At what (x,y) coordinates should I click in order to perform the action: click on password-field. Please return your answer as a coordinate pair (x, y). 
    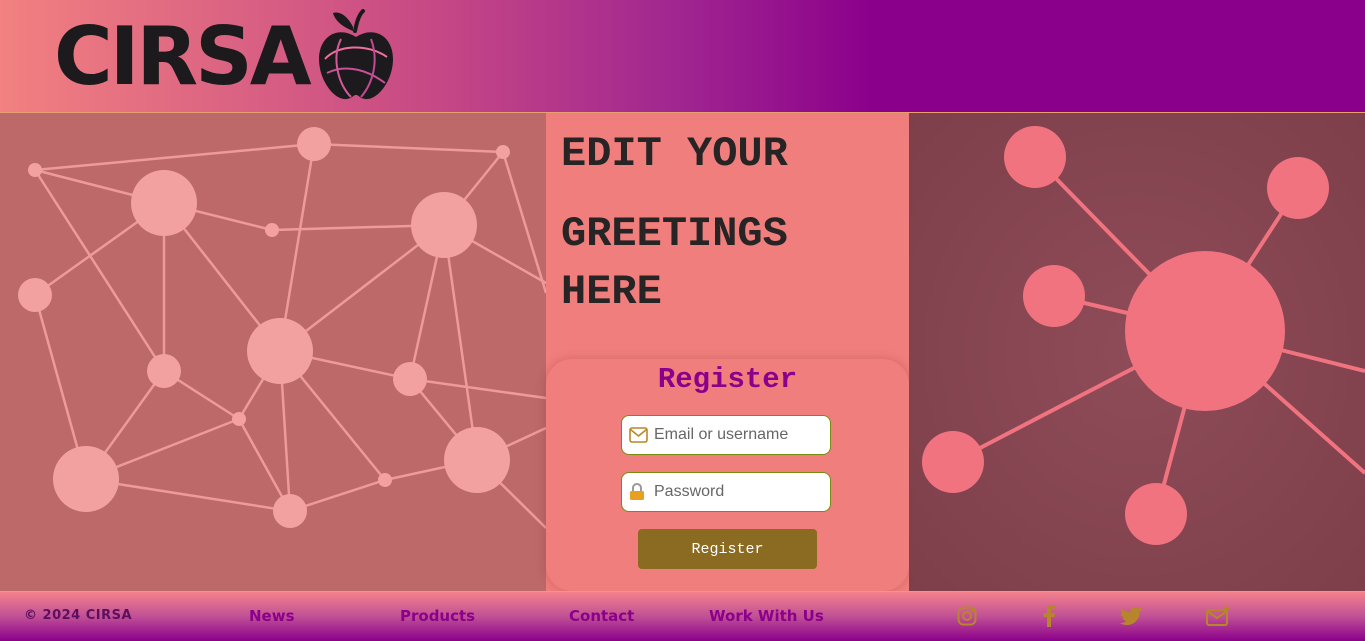
    Looking at the image, I should click on (726, 492).